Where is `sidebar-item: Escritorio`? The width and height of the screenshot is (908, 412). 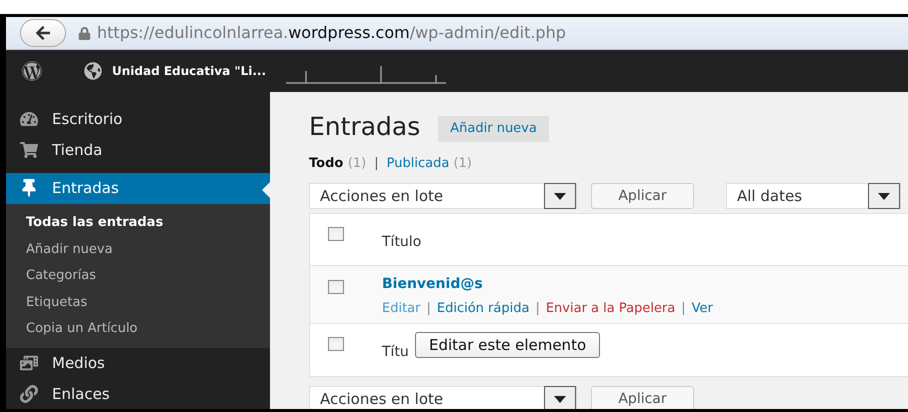
sidebar-item: Escritorio is located at coordinates (138, 119).